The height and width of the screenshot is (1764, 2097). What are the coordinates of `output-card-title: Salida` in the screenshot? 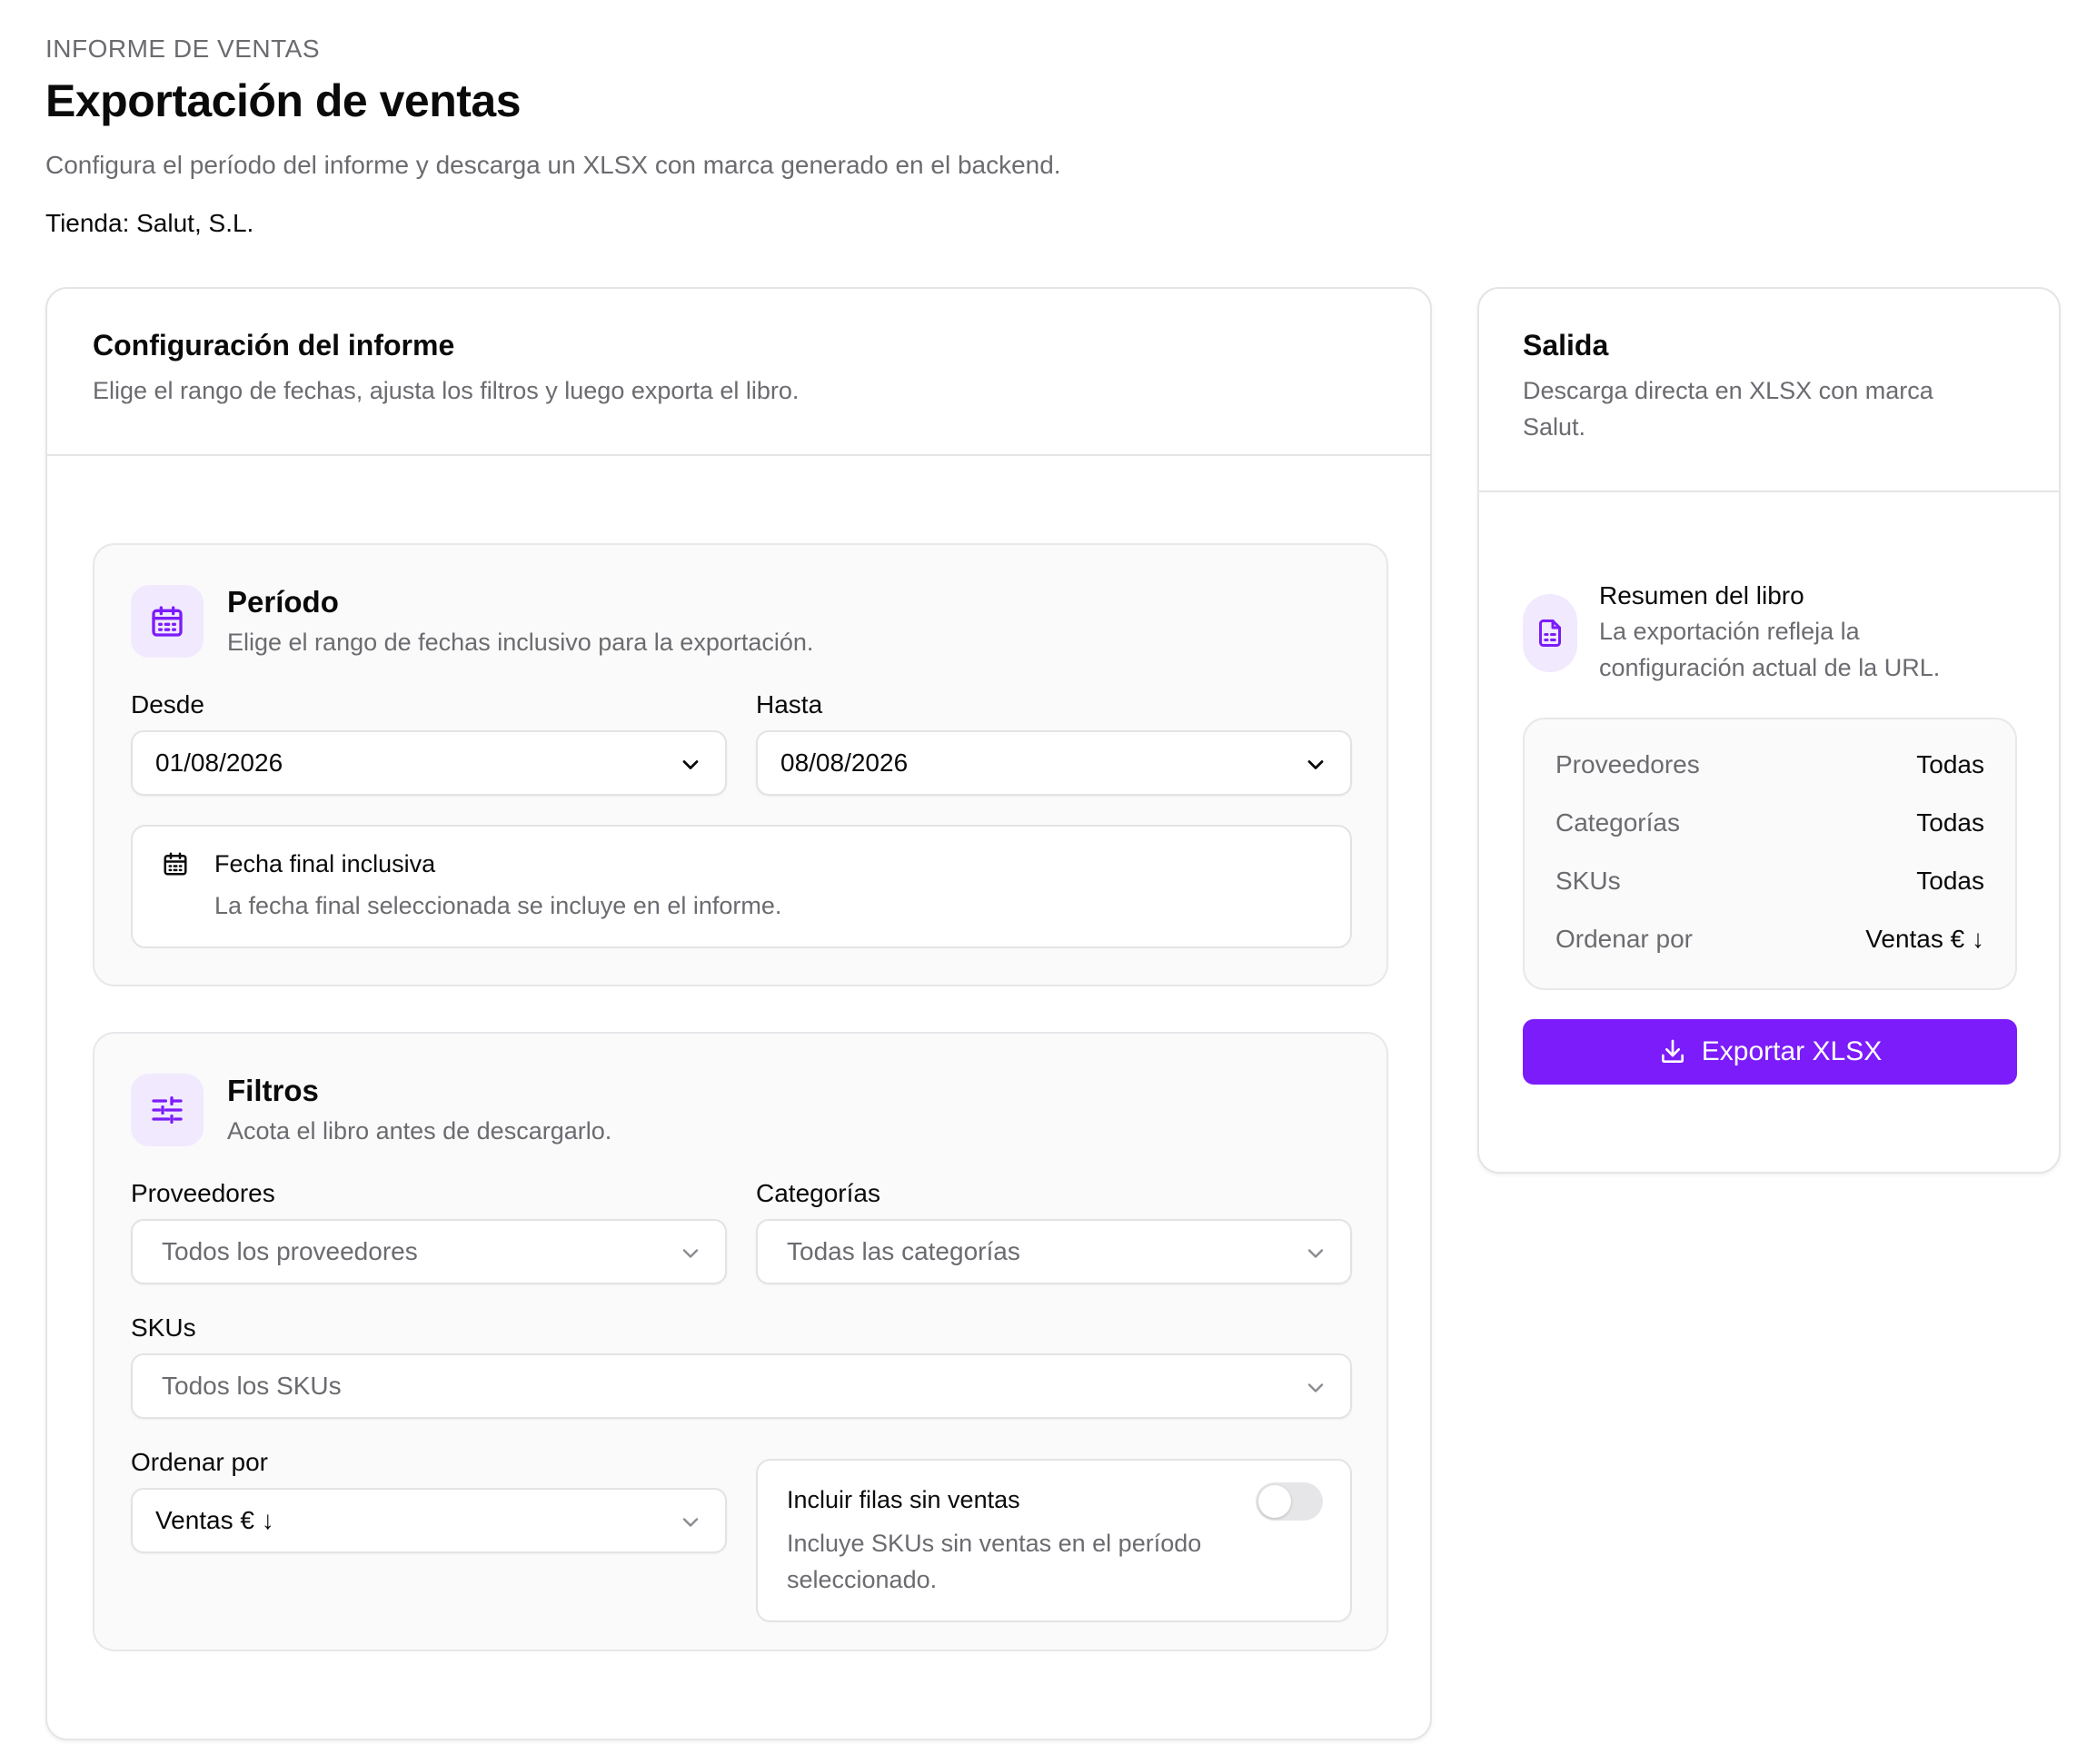 It's located at (1566, 345).